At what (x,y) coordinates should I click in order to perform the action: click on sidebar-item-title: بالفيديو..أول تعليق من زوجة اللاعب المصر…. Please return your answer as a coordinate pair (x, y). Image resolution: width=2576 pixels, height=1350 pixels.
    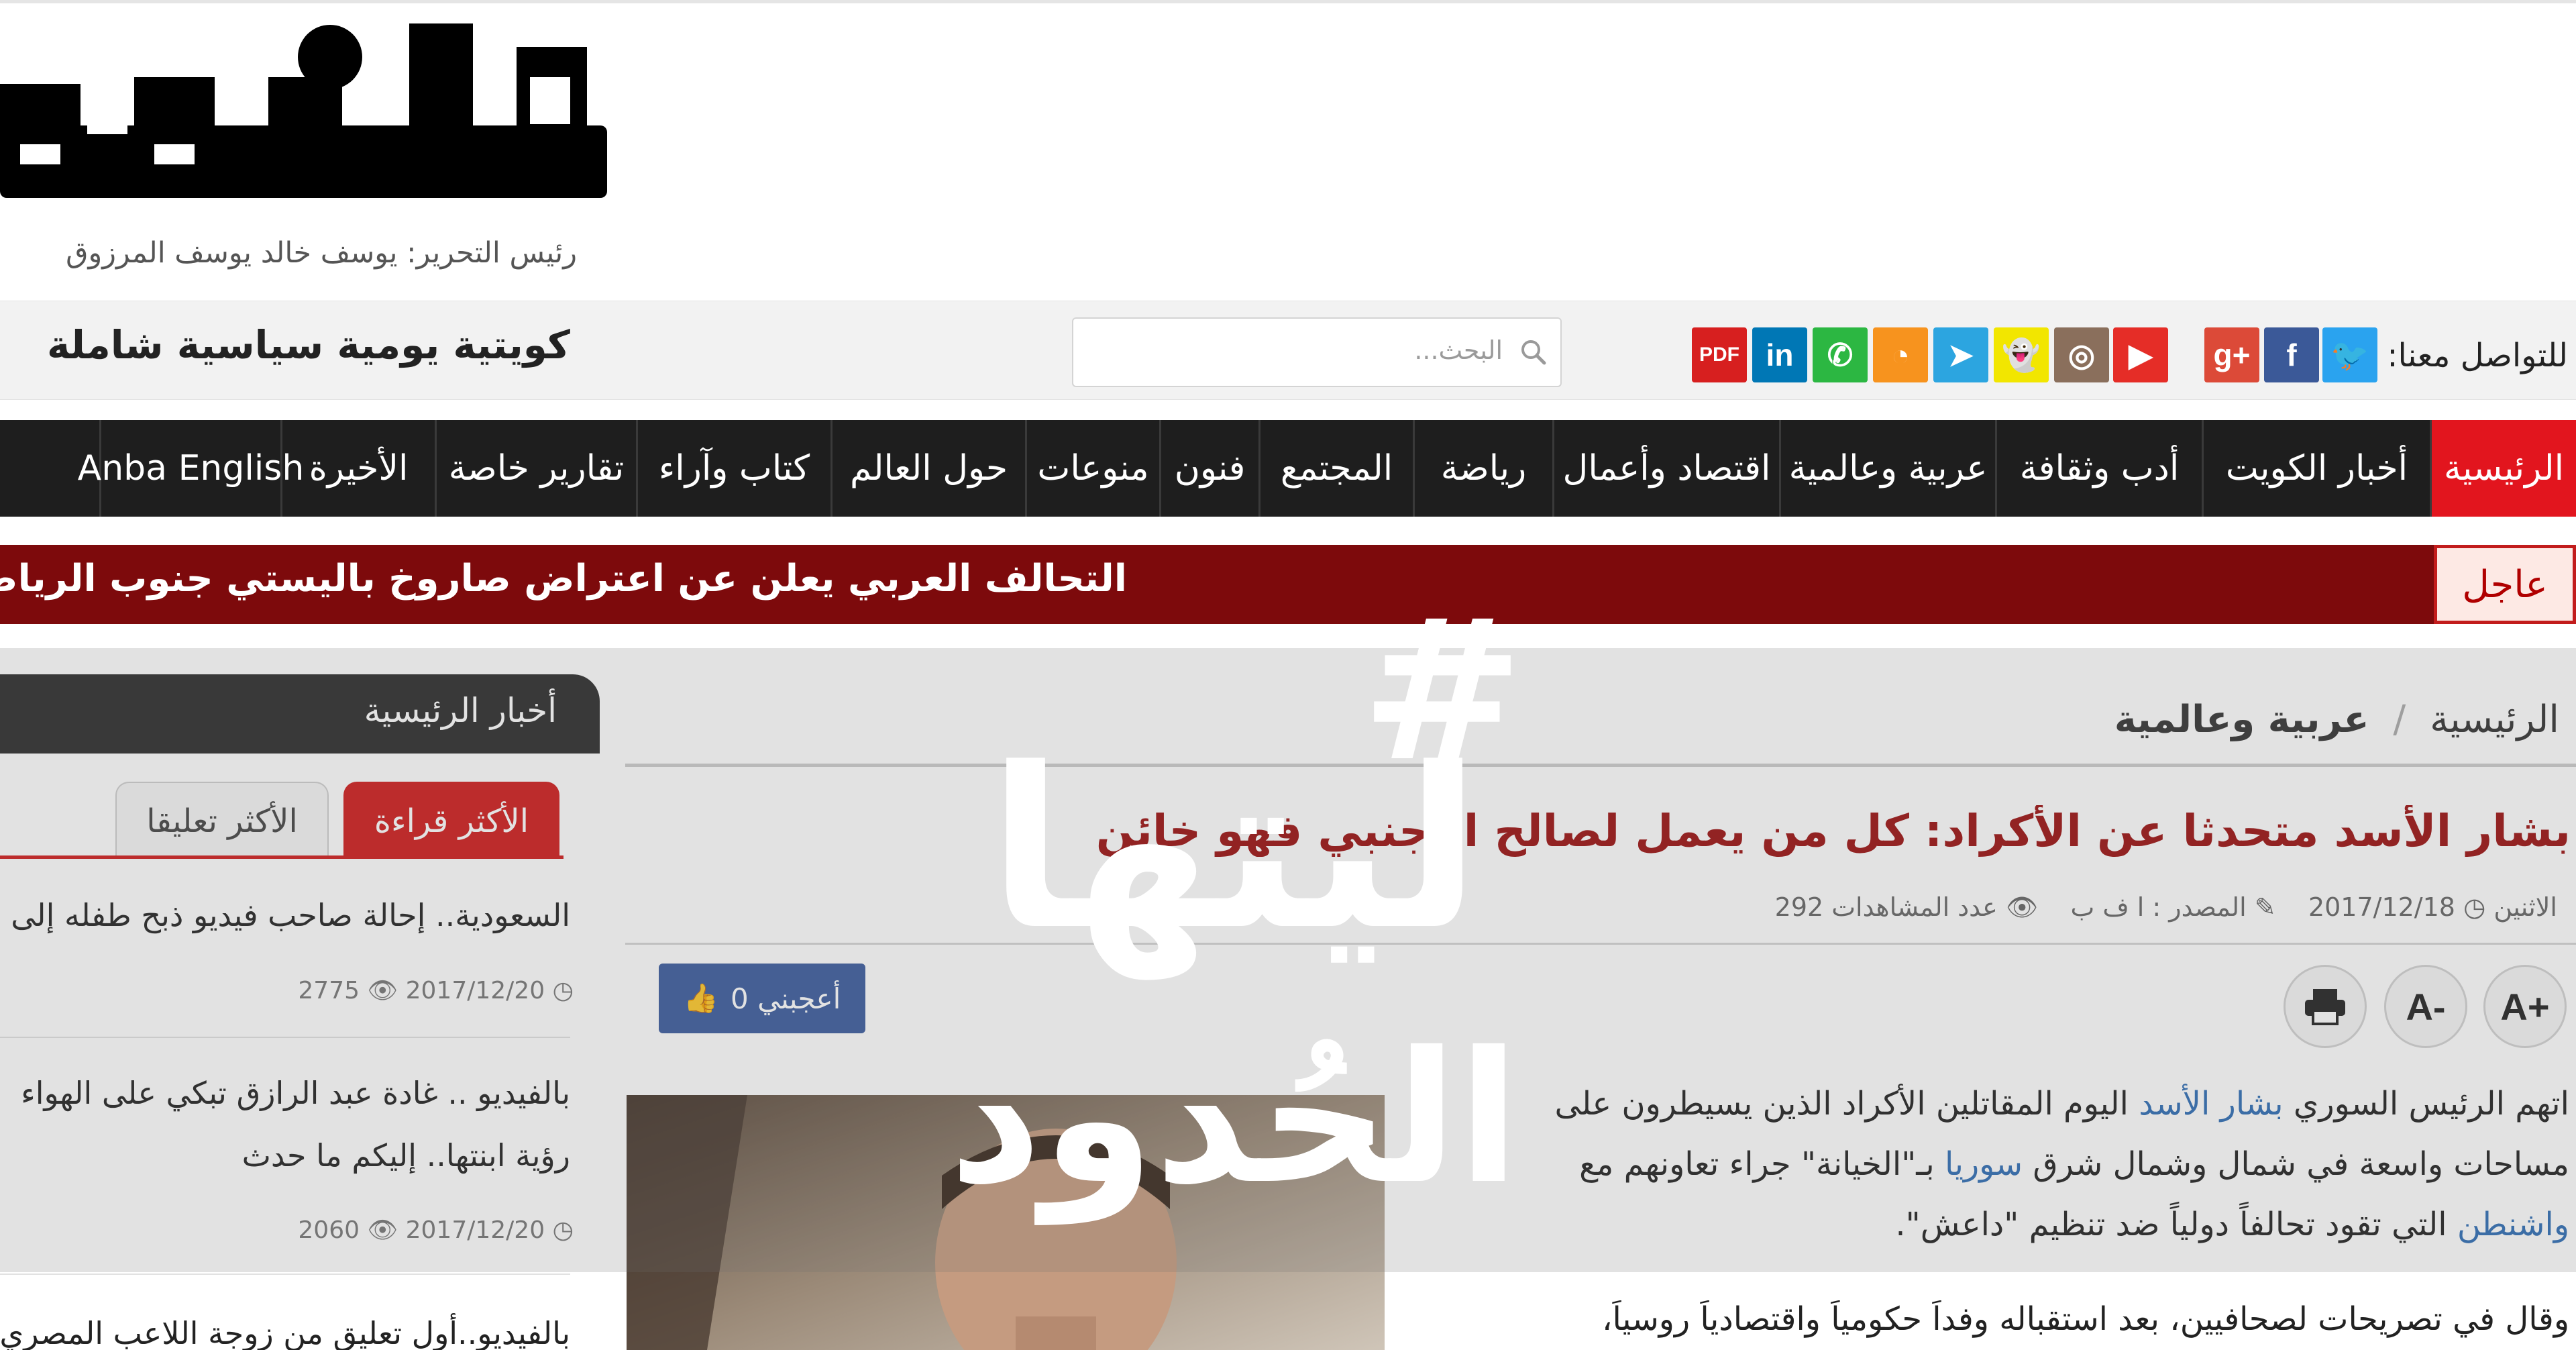
    Looking at the image, I should click on (285, 1328).